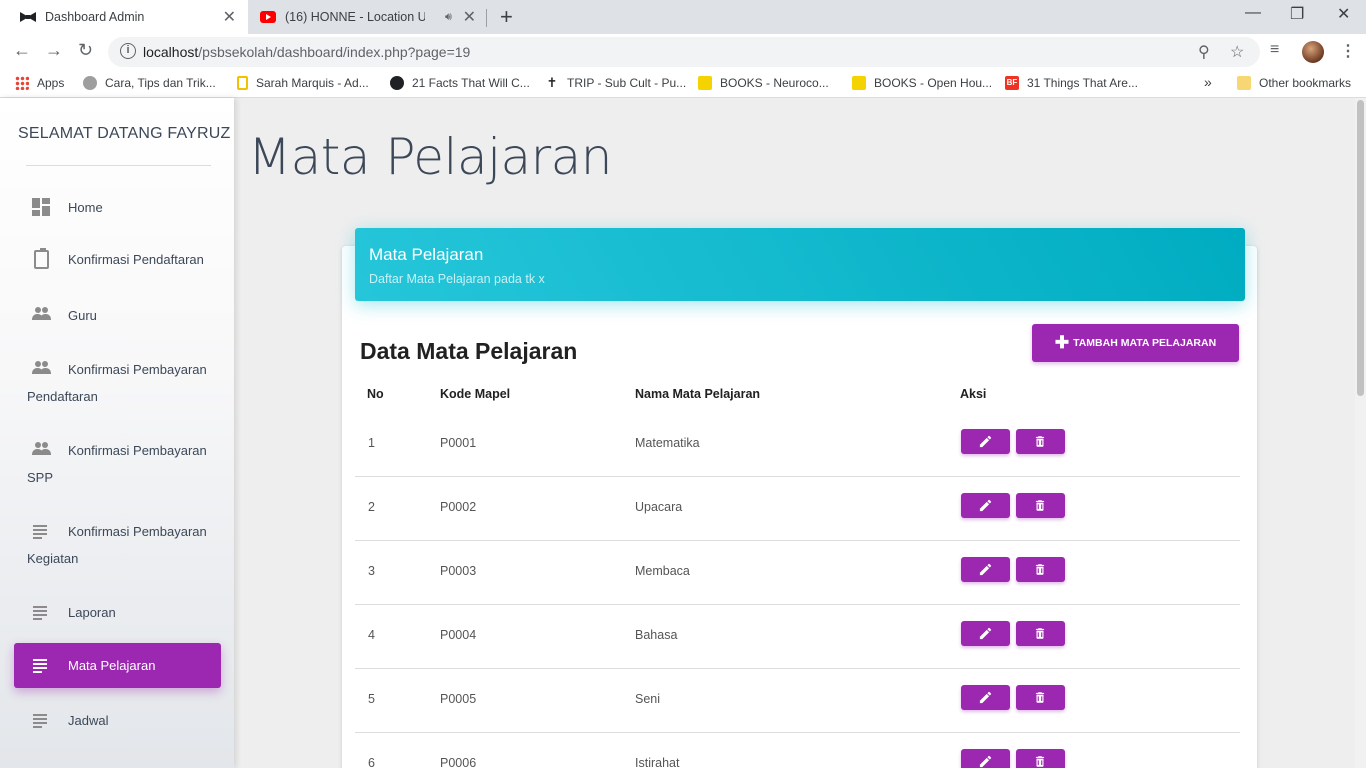 The image size is (1366, 768). Describe the element at coordinates (1360, 433) in the screenshot. I see `page-scrollbar` at that location.